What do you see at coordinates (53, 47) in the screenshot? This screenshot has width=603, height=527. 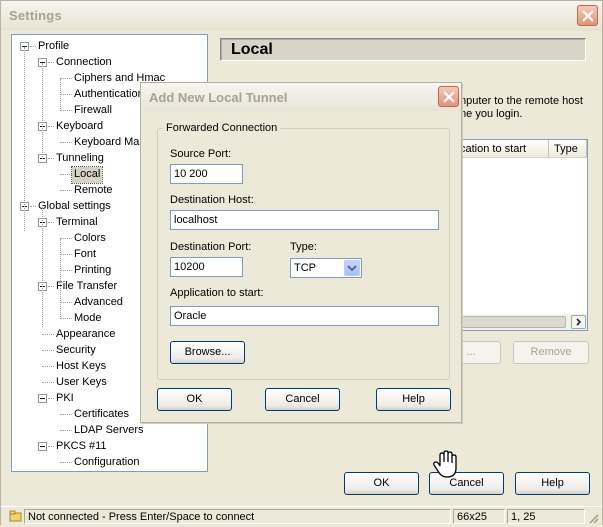 I see `tree-item-profile: Profile` at bounding box center [53, 47].